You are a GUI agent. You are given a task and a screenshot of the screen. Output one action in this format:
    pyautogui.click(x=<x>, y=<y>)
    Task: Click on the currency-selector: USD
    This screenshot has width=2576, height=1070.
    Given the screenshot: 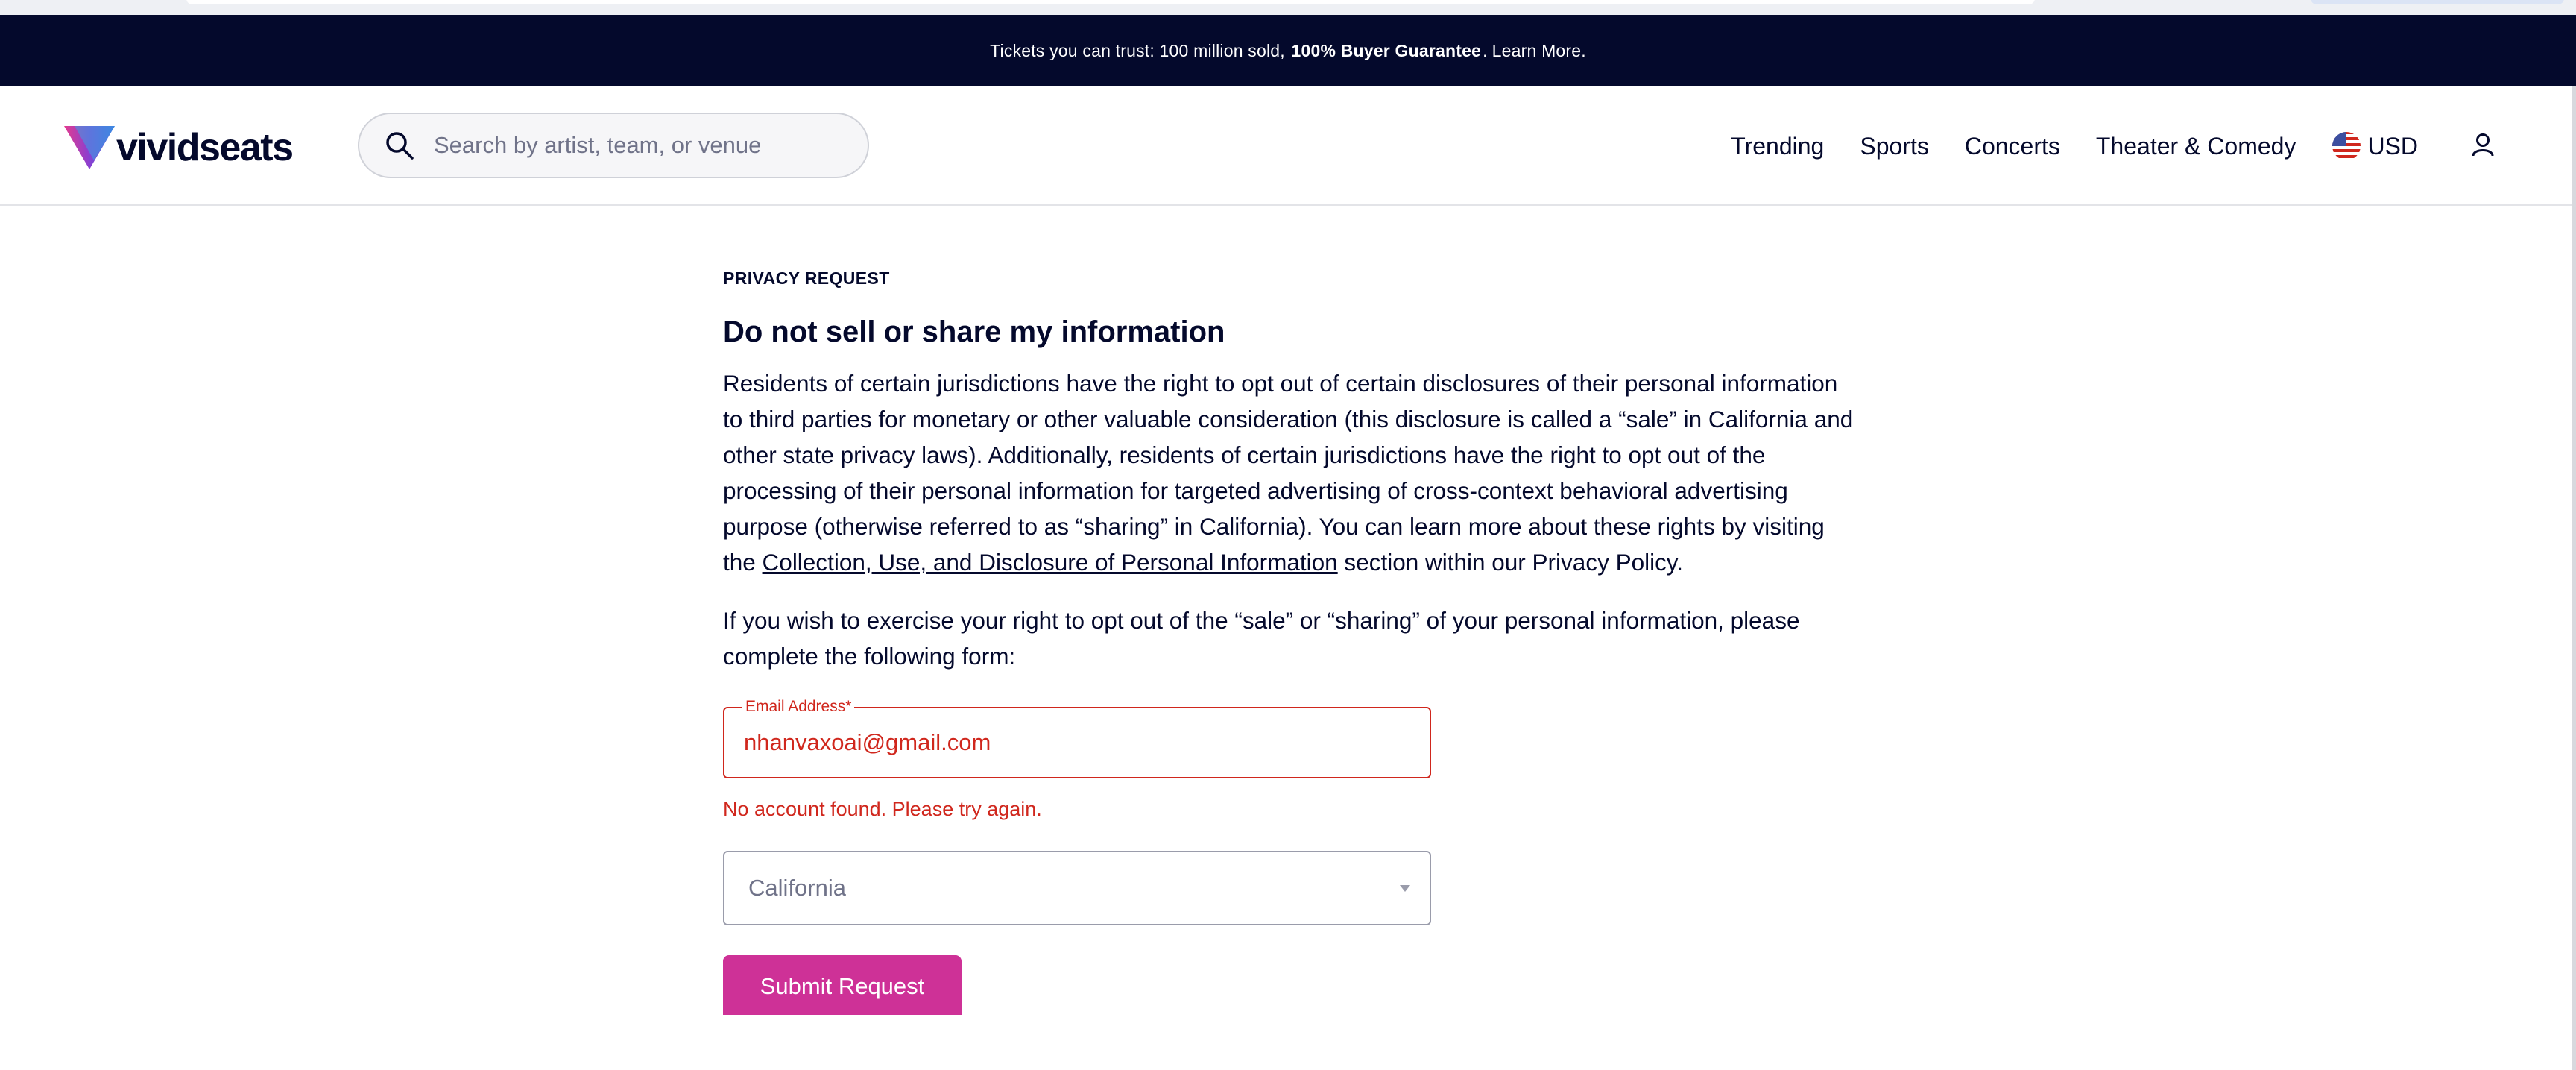 What is the action you would take?
    pyautogui.click(x=2375, y=146)
    